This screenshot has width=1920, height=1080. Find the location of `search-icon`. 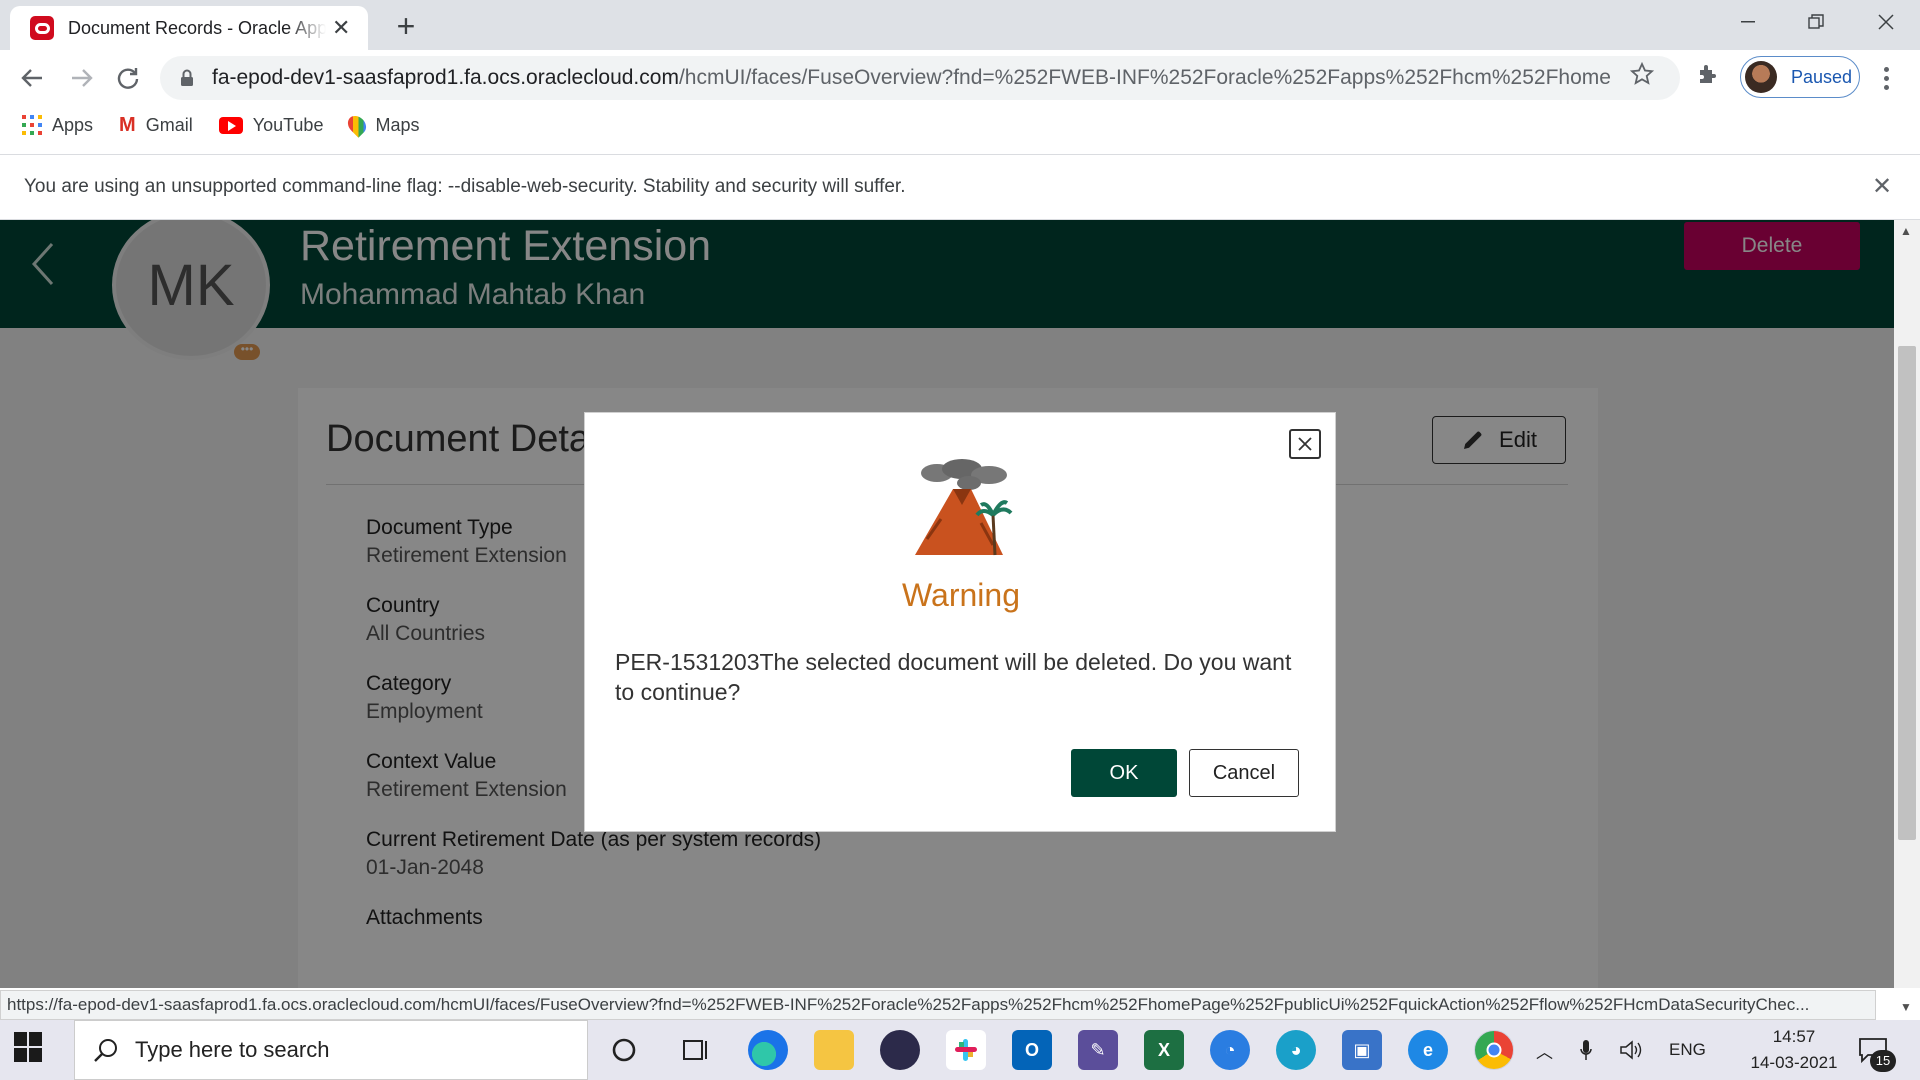

search-icon is located at coordinates (105, 1050).